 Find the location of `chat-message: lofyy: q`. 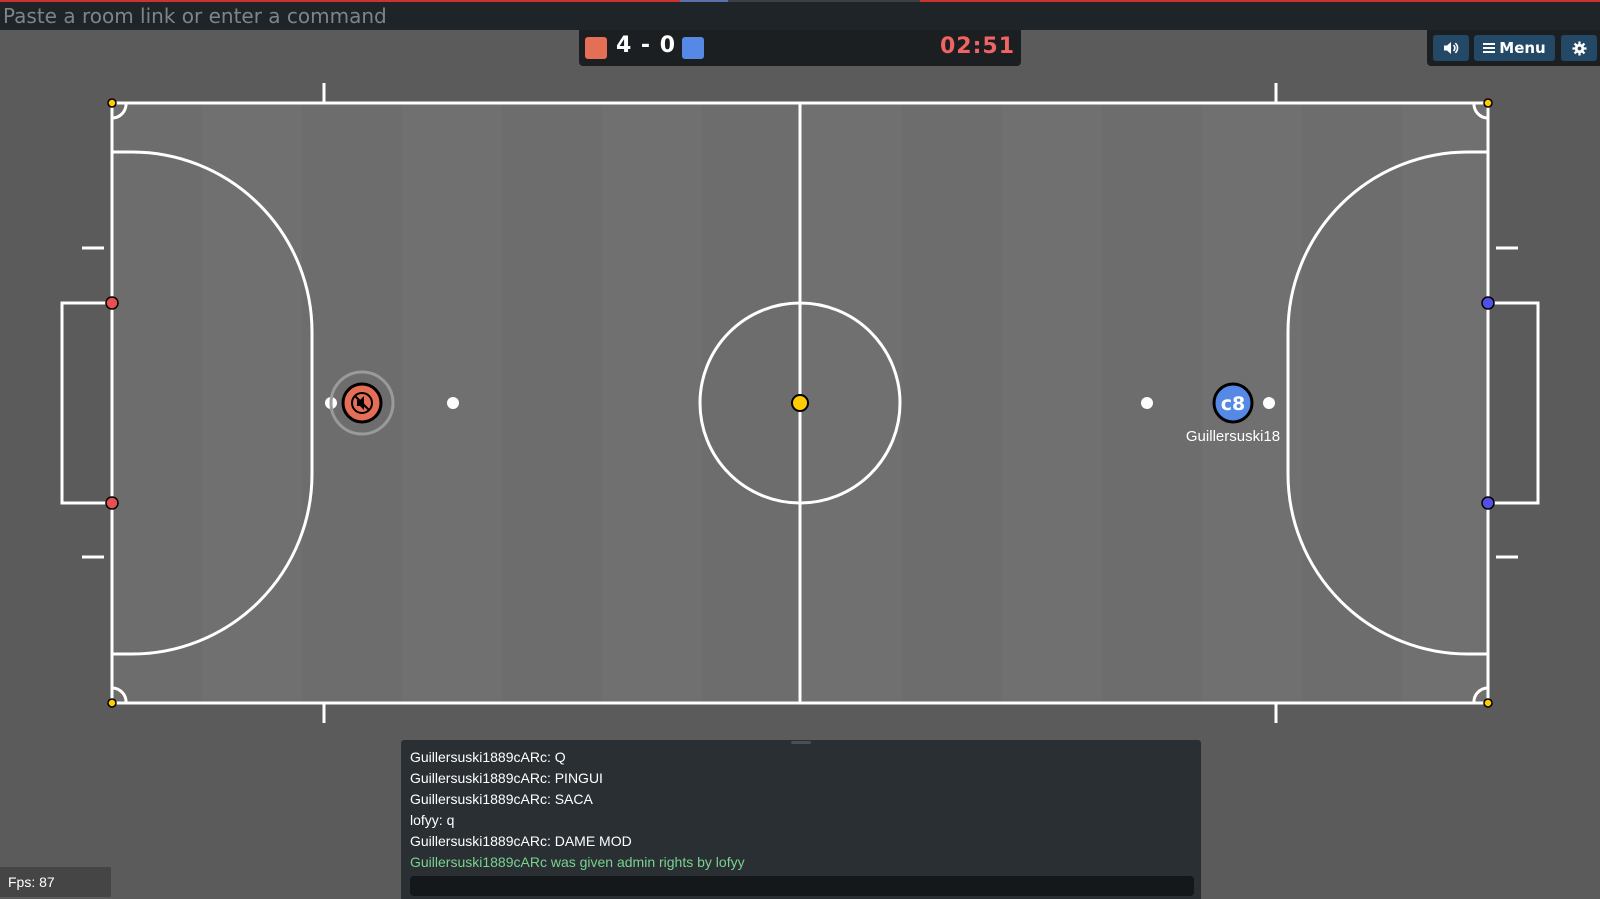

chat-message: lofyy: q is located at coordinates (432, 820).